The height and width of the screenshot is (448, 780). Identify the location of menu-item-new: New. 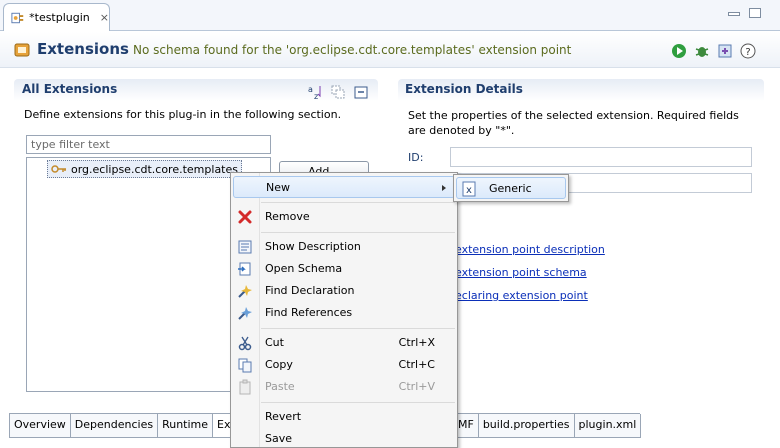
(344, 187).